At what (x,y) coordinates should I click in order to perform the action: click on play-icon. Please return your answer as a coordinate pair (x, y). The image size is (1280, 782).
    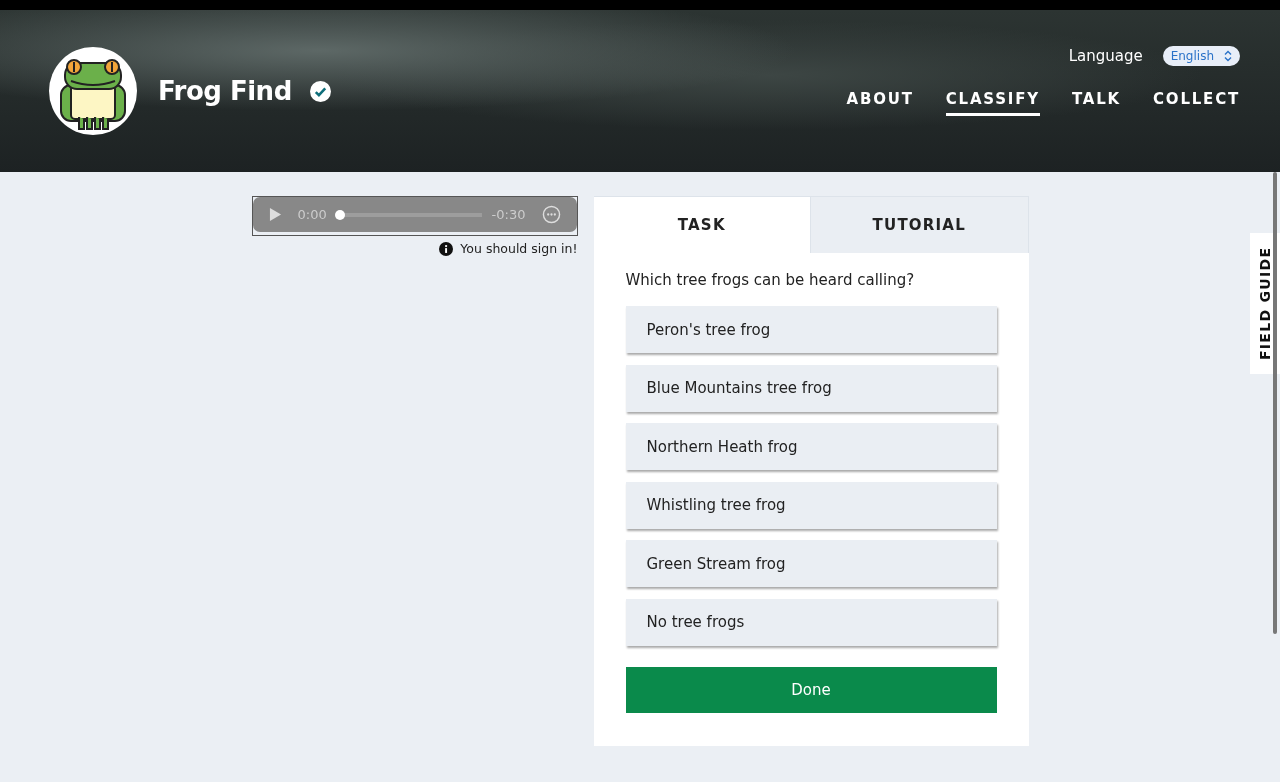
    Looking at the image, I should click on (275, 214).